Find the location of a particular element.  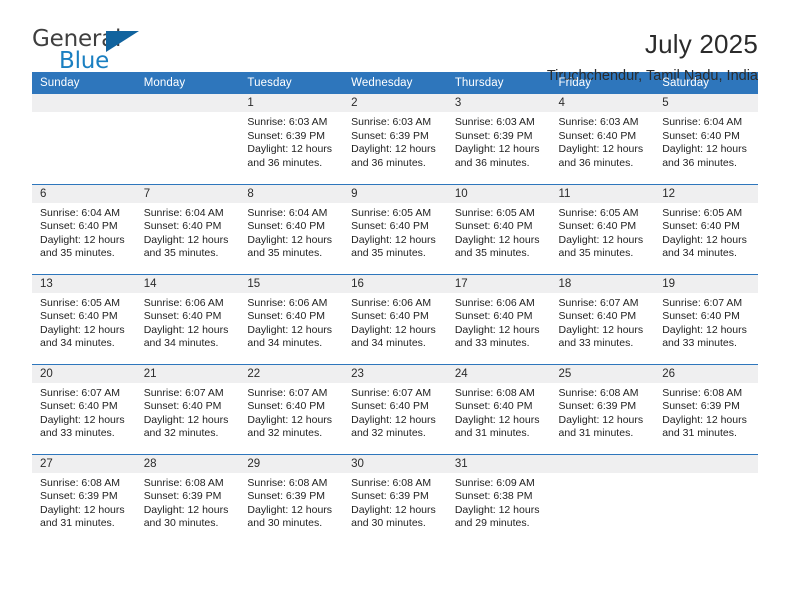

daylight-text-cont: and 33 minutes. is located at coordinates (596, 343).